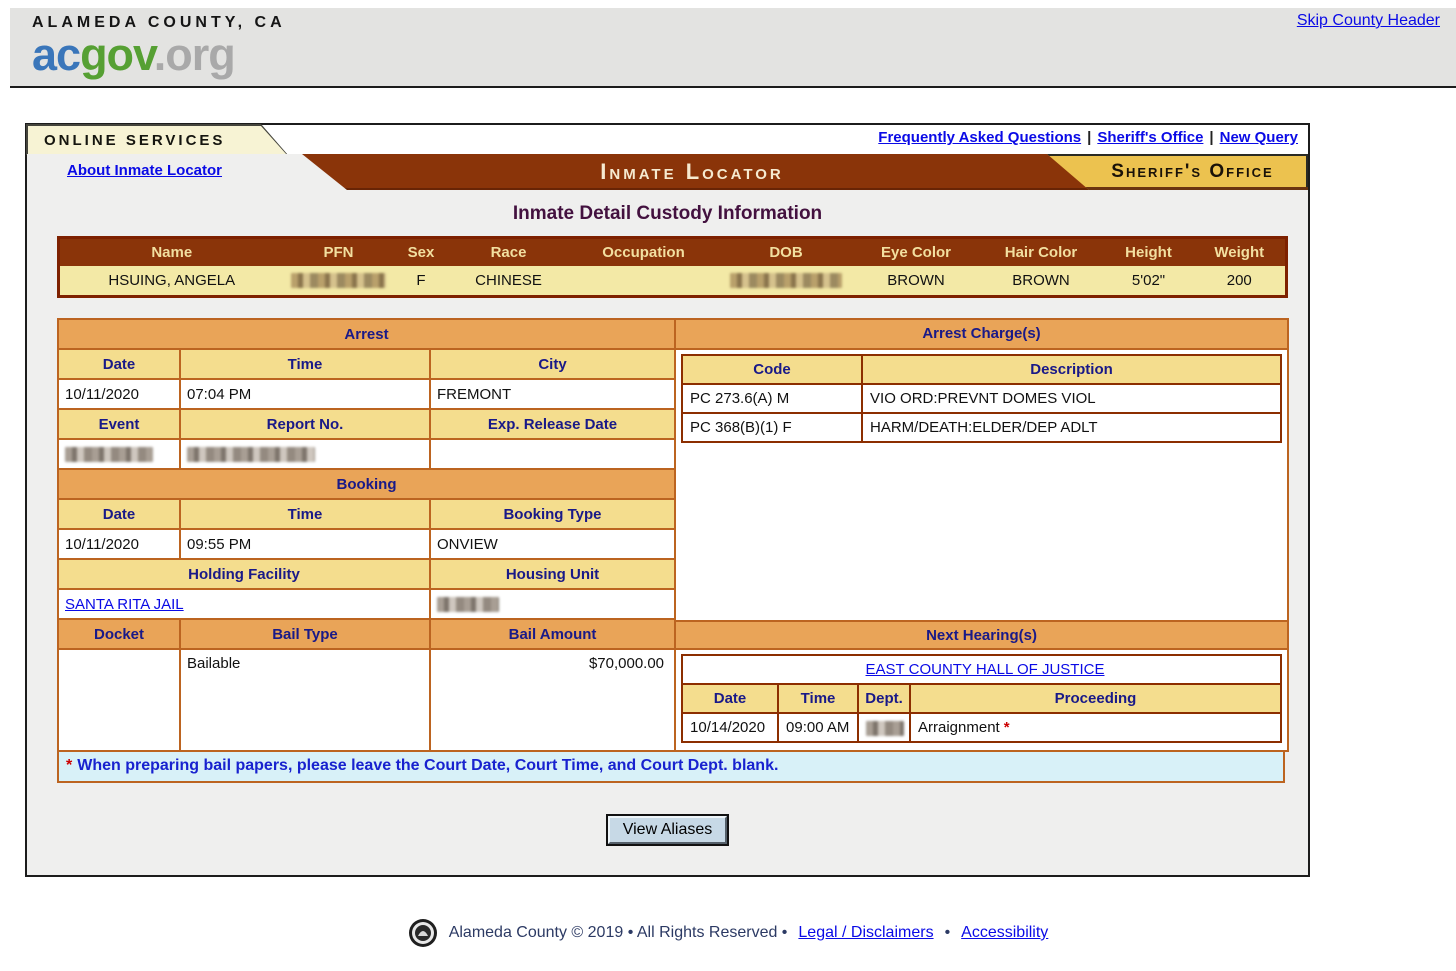  What do you see at coordinates (979, 137) in the screenshot?
I see `faq-link: Frequently Asked Questions` at bounding box center [979, 137].